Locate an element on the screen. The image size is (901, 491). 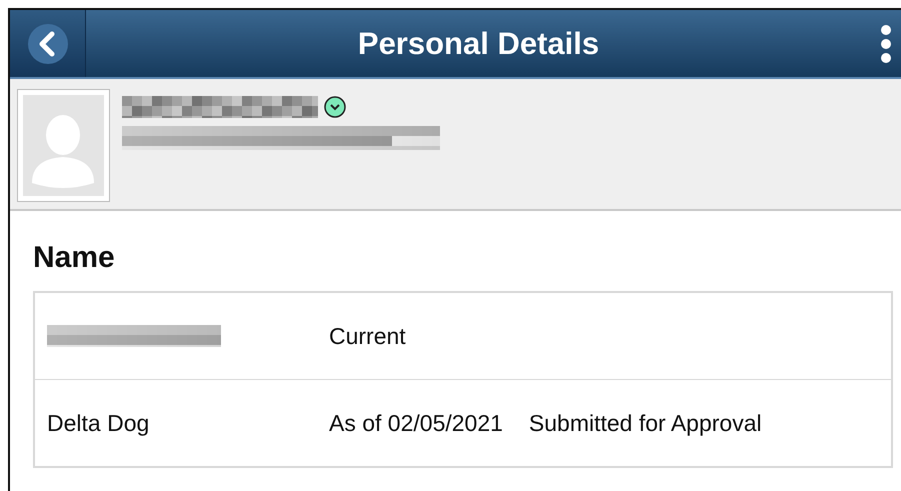
expand-button is located at coordinates (335, 107).